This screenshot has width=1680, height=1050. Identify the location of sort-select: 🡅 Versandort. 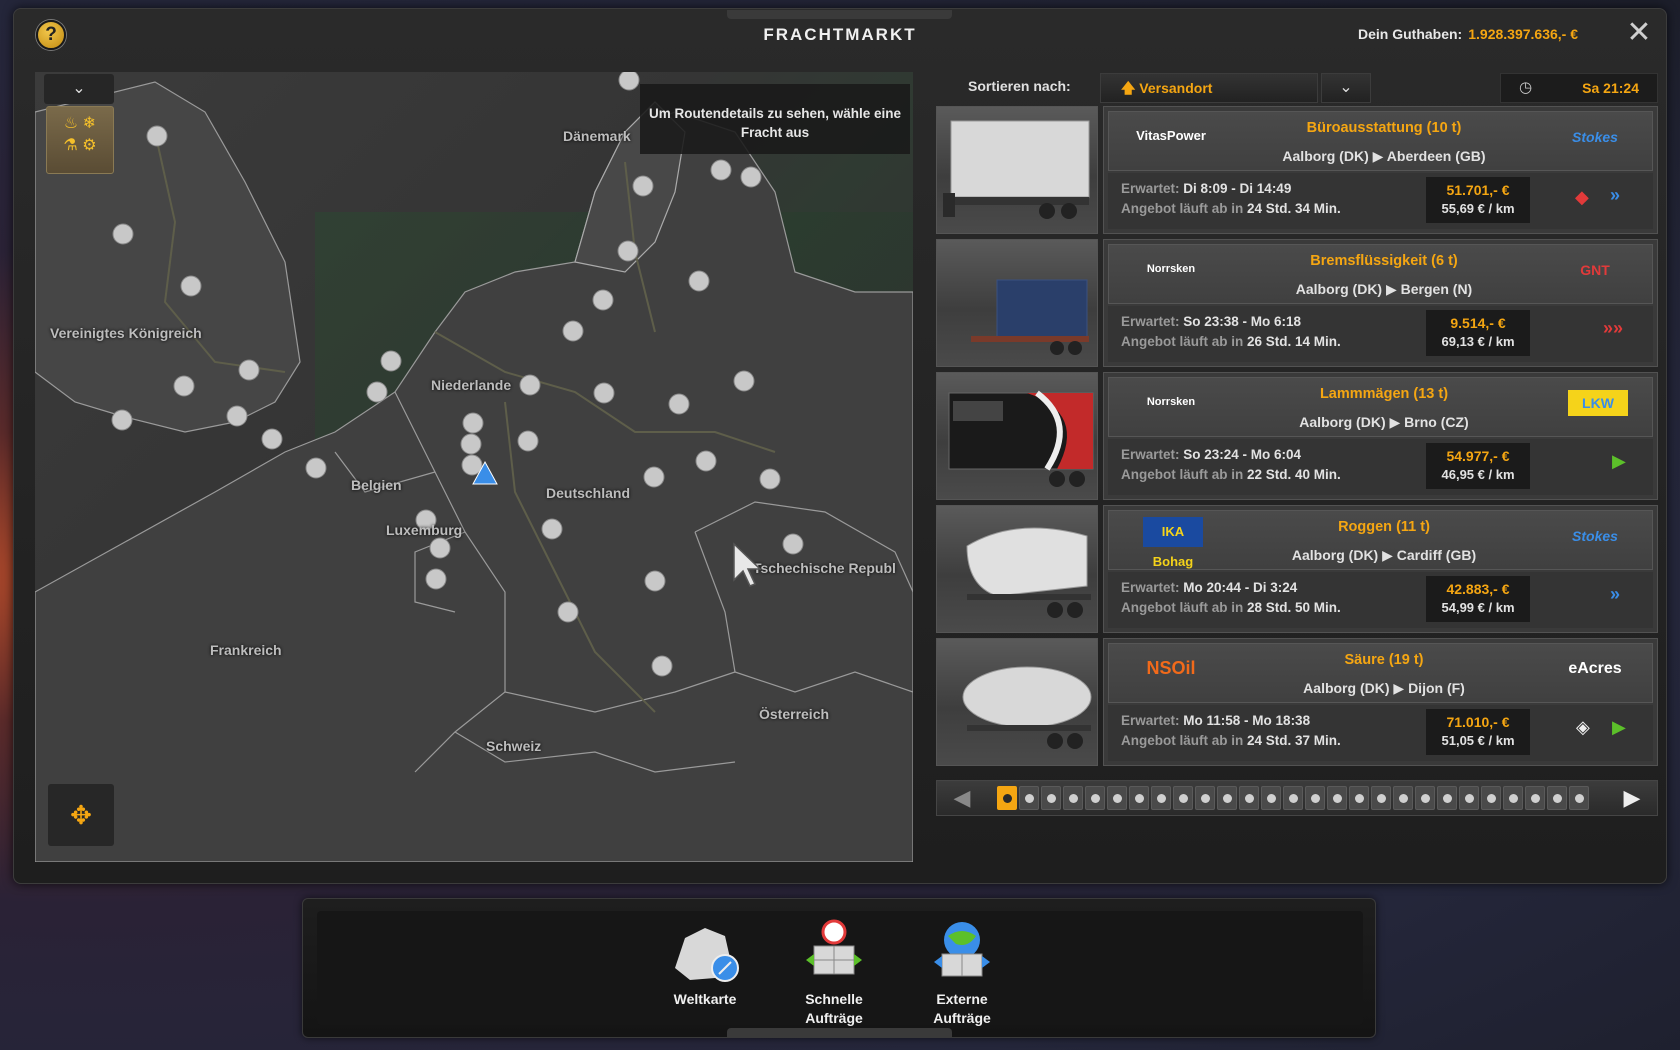
(1209, 88).